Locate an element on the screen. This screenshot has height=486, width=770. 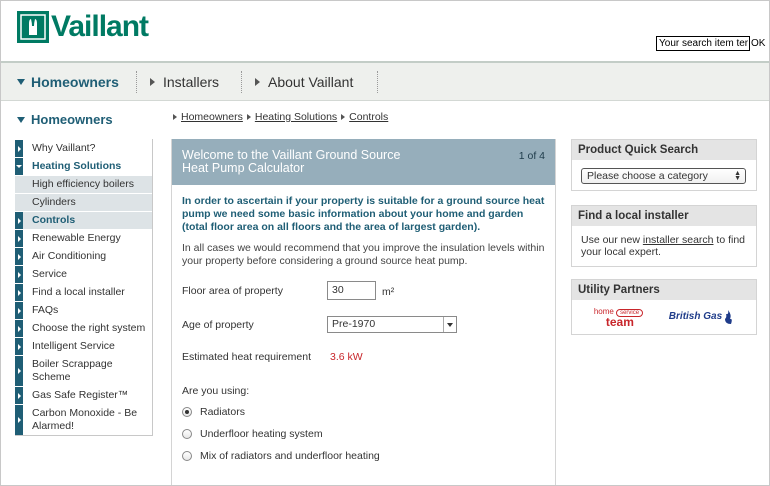
radio-underfloor: Underfloor heating system is located at coordinates (252, 434).